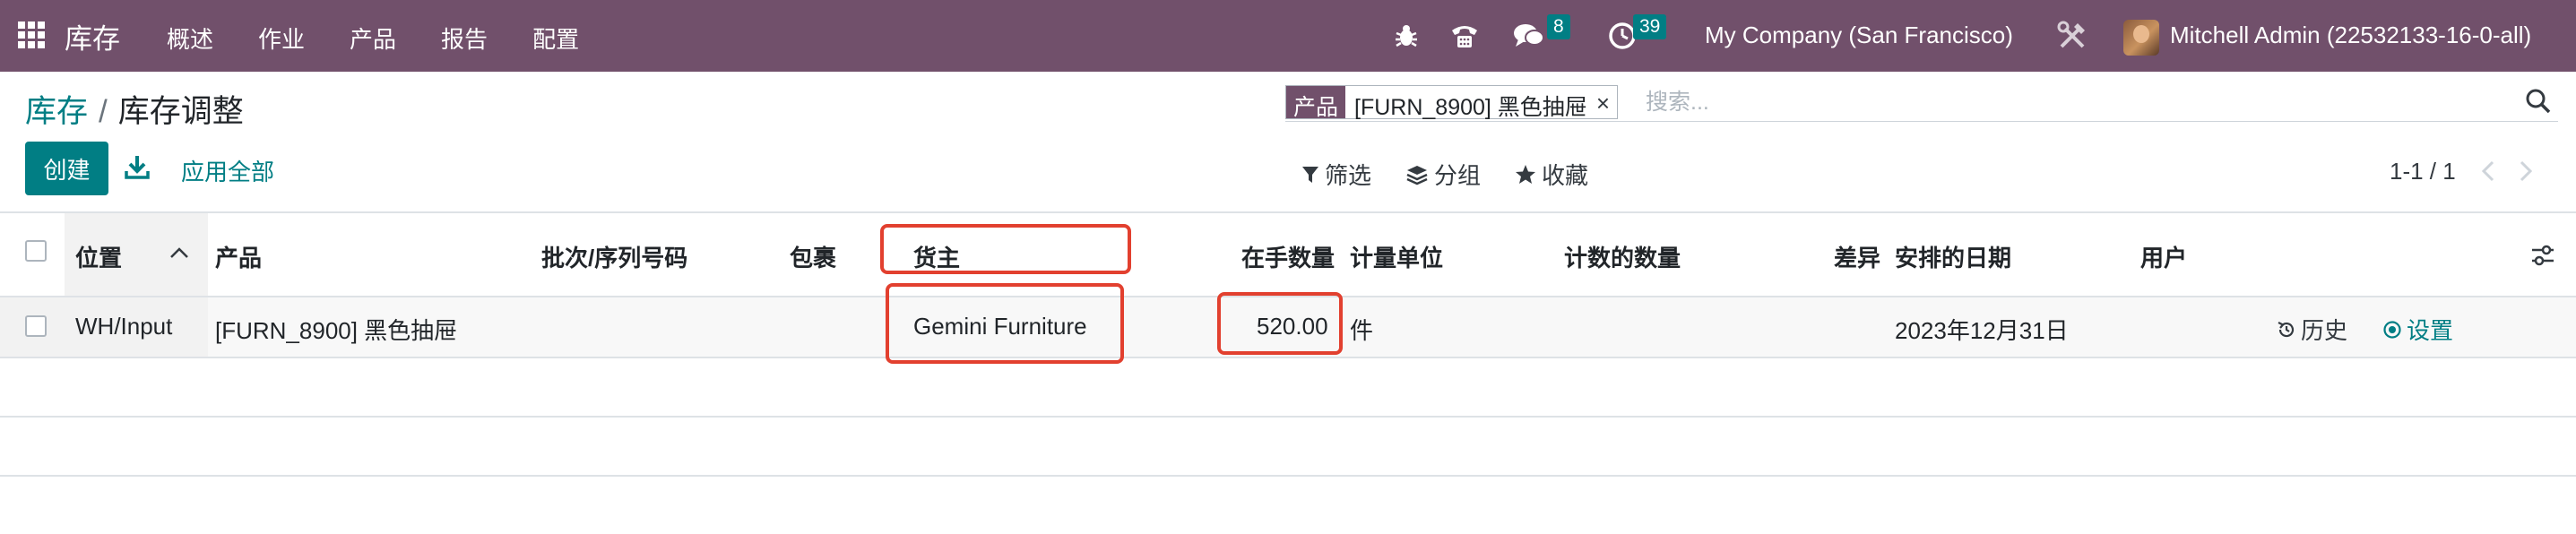  I want to click on column-difference: 差异, so click(1857, 257).